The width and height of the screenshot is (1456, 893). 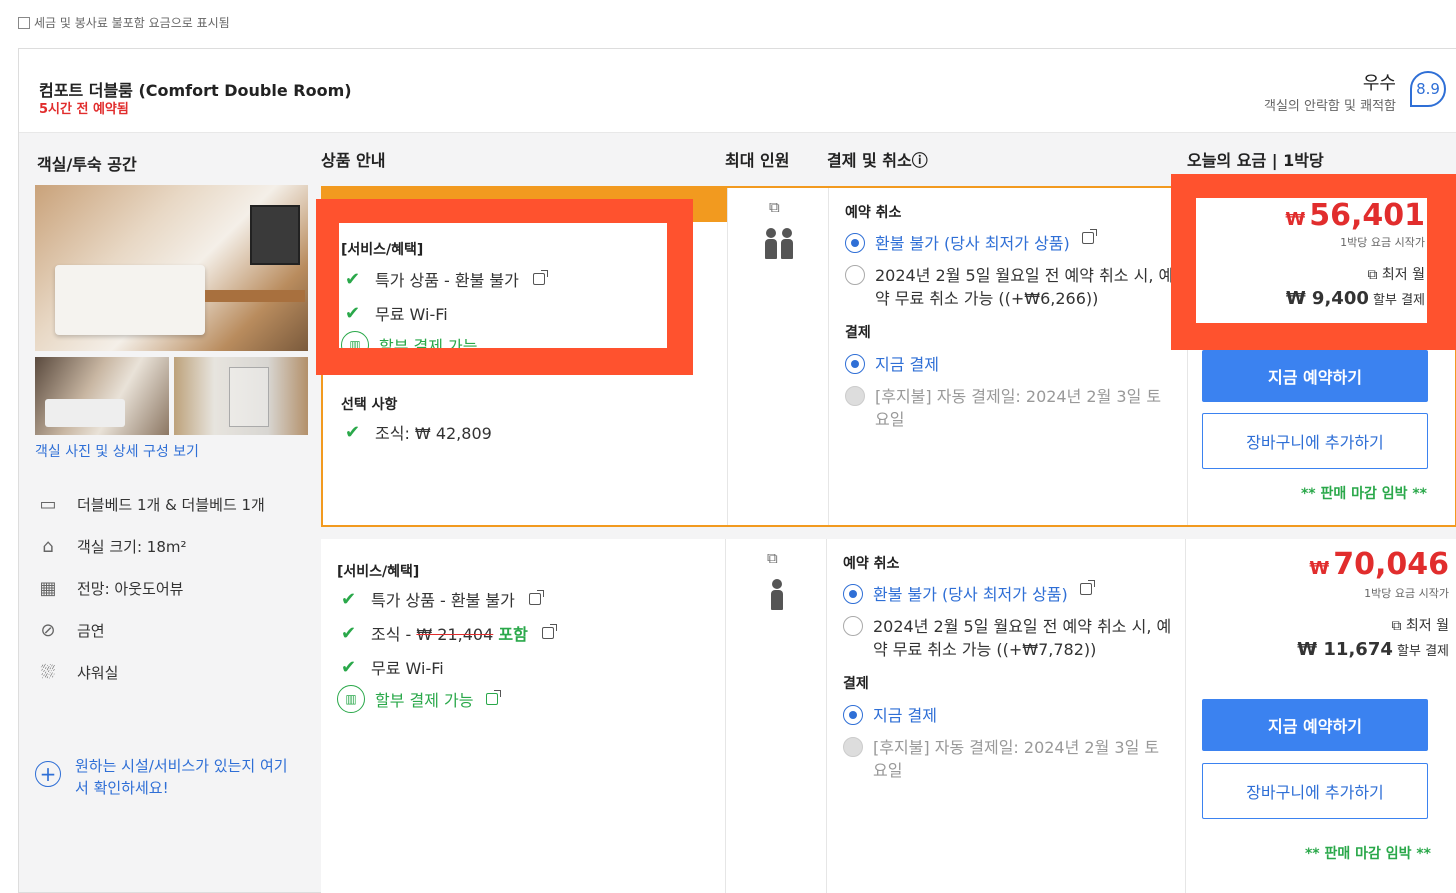 I want to click on col-head-product: 상품 안내, so click(x=353, y=160).